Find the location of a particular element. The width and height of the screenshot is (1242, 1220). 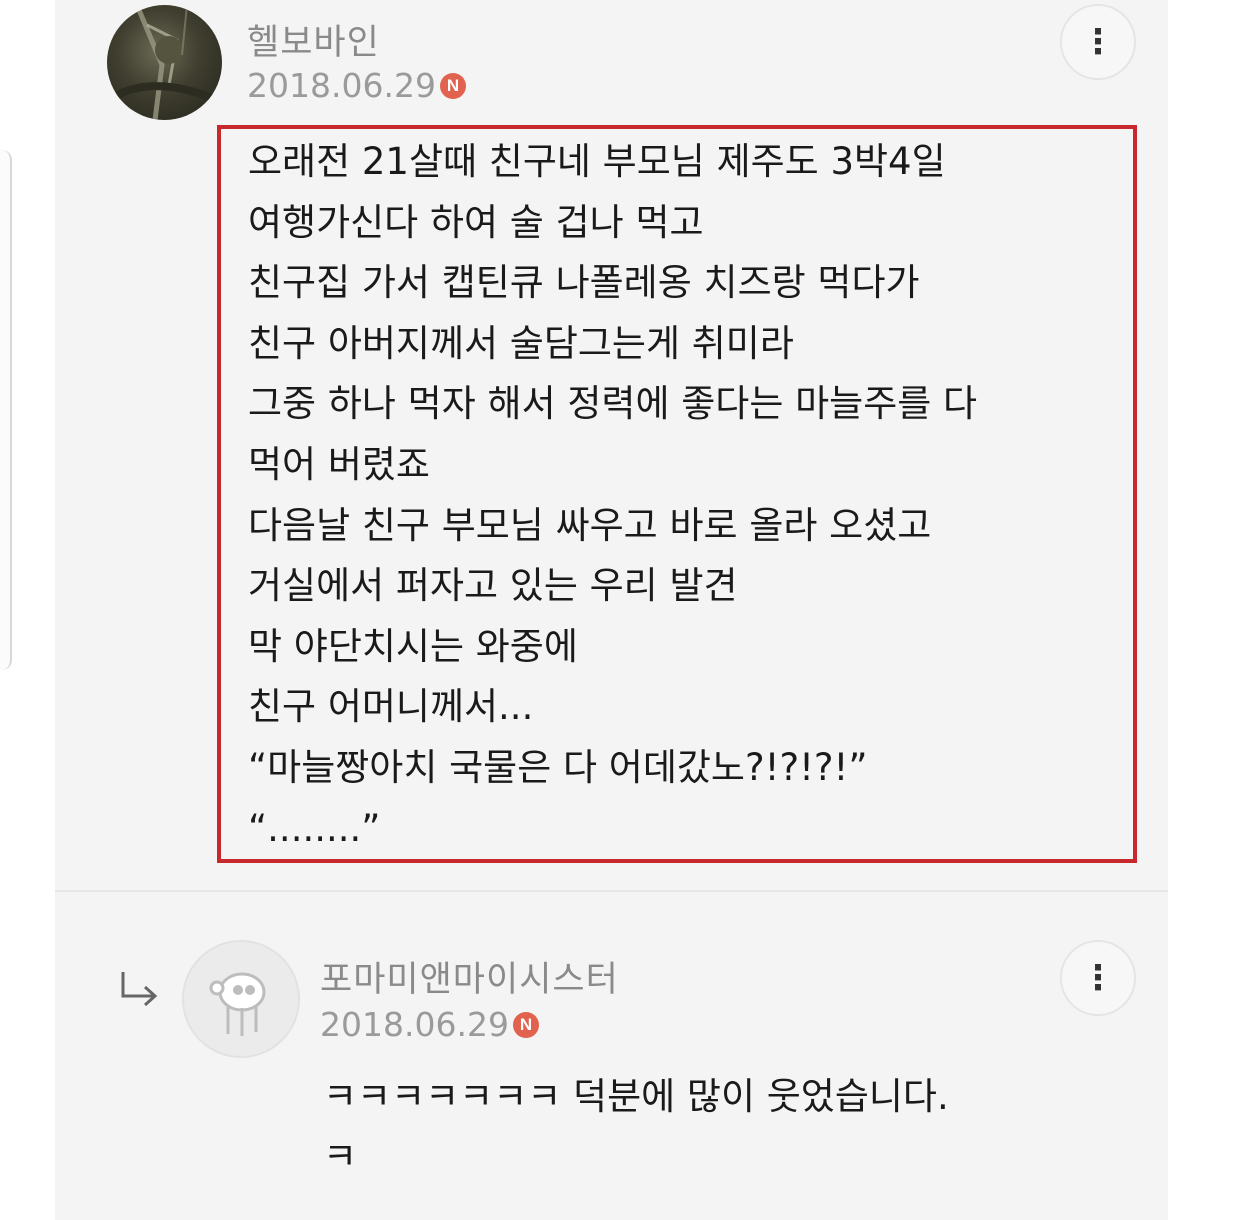

user-avatar is located at coordinates (164, 62).